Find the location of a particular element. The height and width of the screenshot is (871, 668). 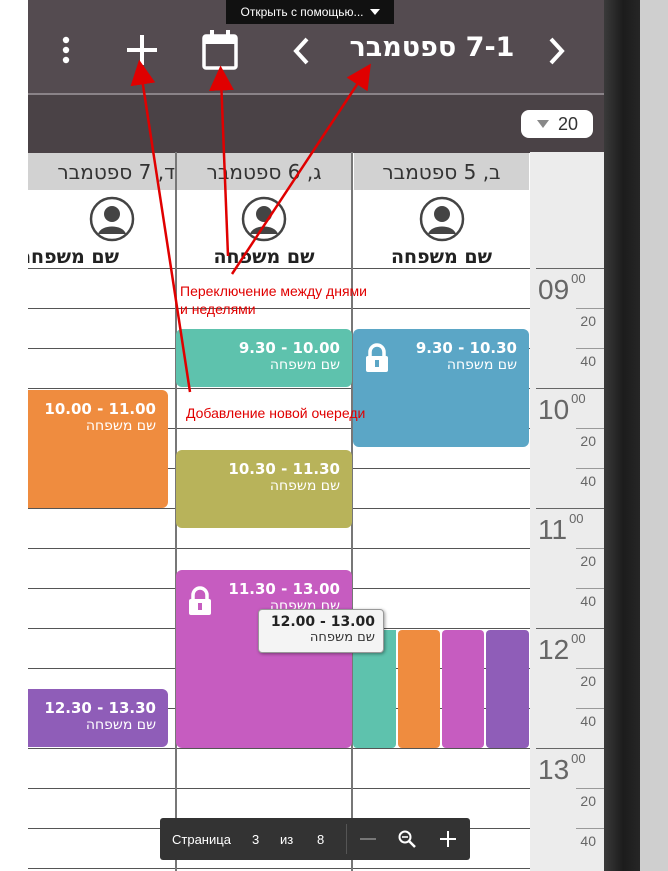

annotation-arrows is located at coordinates (250, 226).